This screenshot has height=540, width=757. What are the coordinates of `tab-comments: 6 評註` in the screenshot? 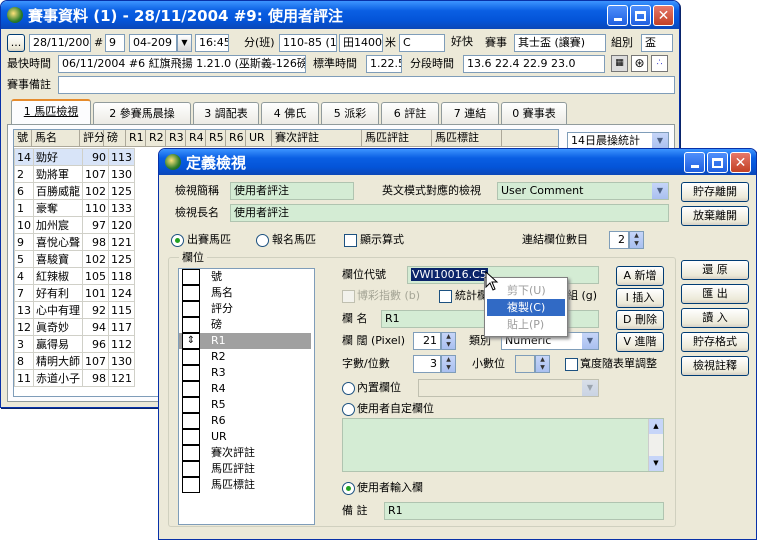 It's located at (410, 113).